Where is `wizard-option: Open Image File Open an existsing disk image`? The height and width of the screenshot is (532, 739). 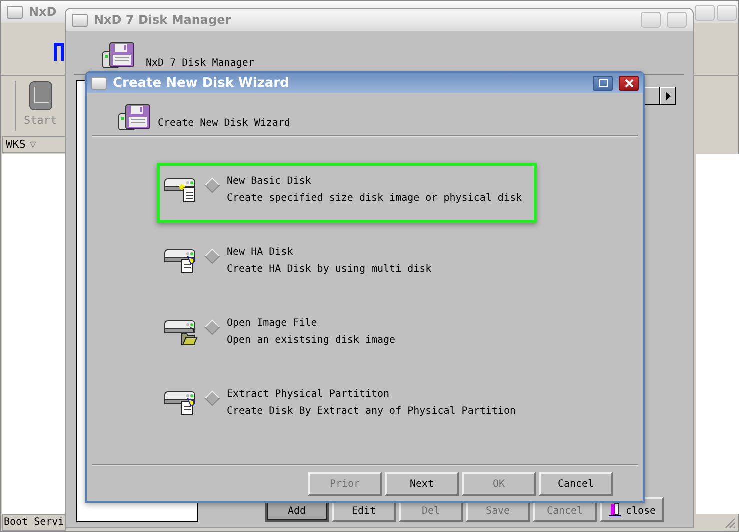 wizard-option: Open Image File Open an existsing disk image is located at coordinates (347, 335).